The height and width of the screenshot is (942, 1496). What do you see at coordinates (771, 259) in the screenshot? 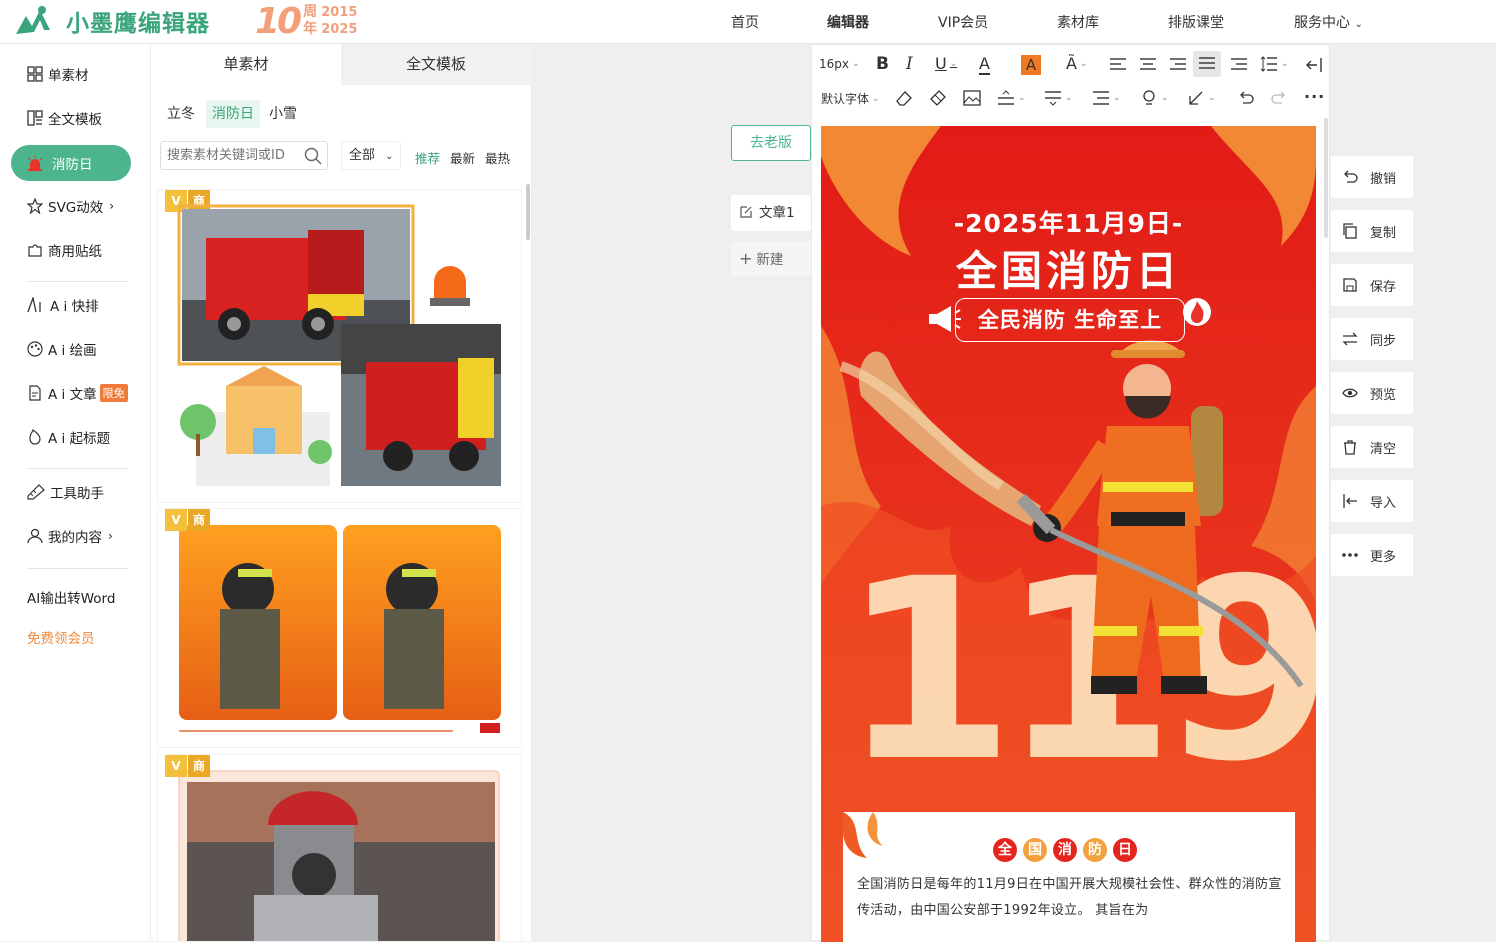
I see `new-doc-button: + 新建` at bounding box center [771, 259].